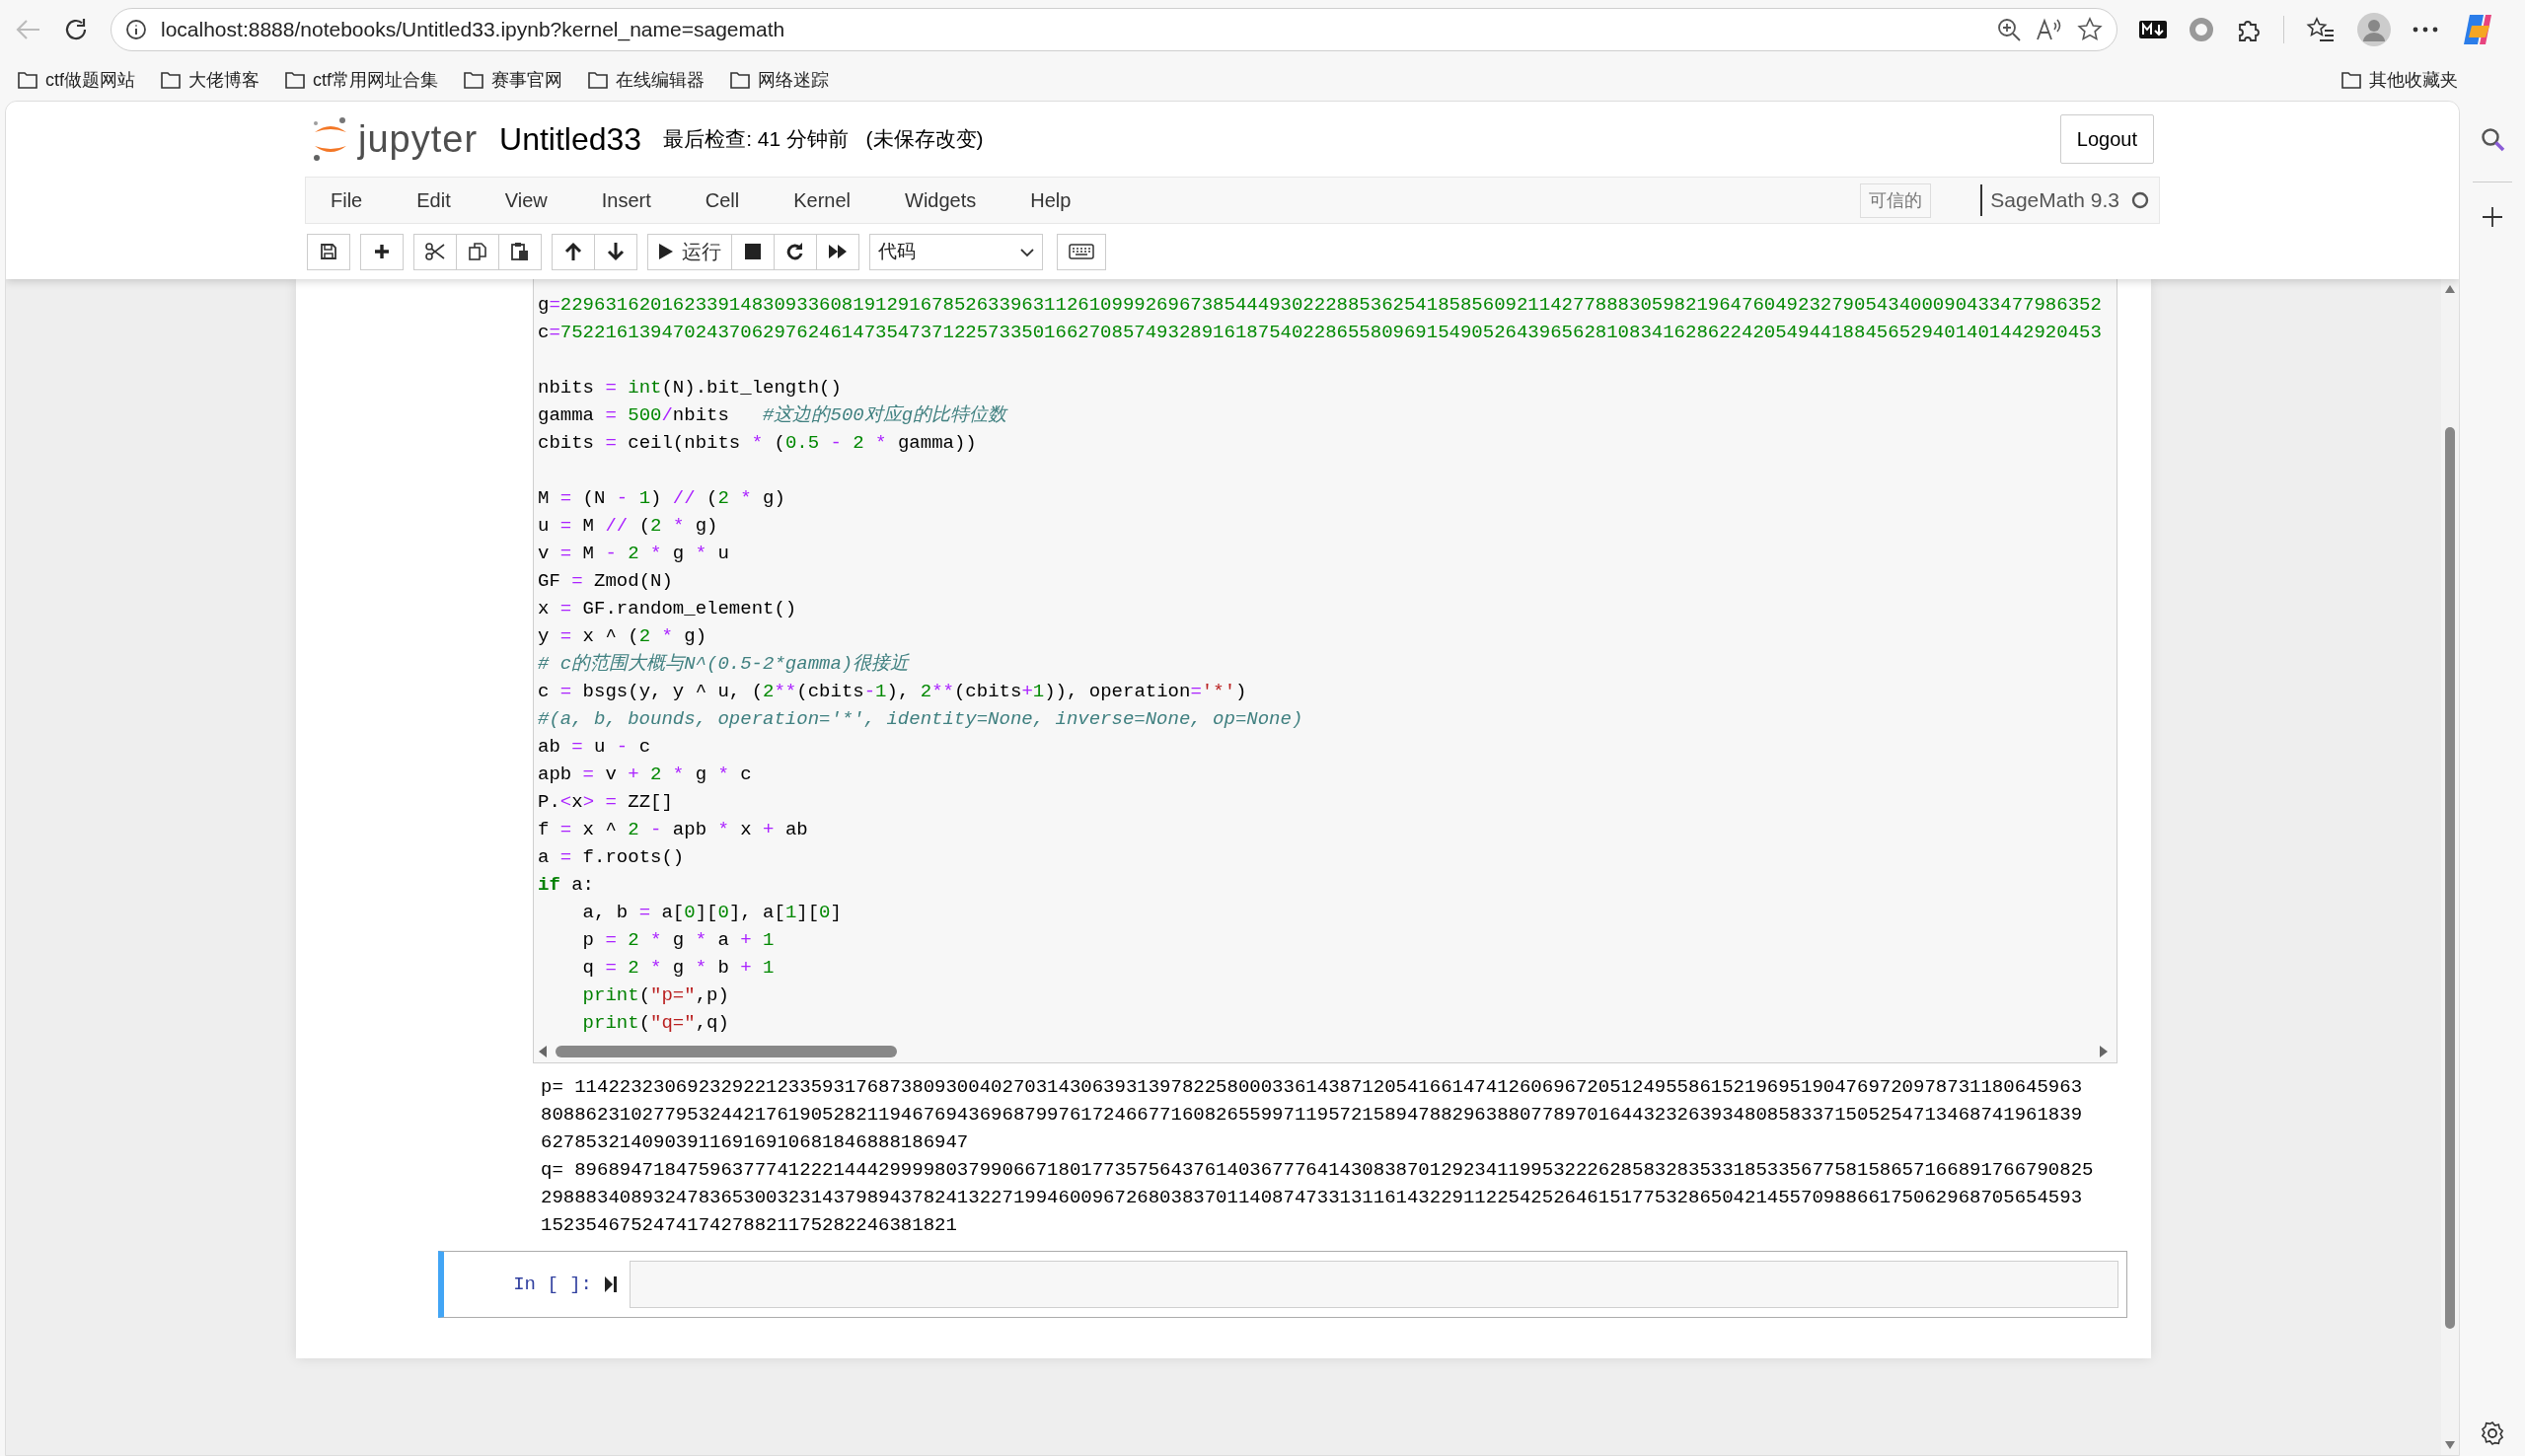 This screenshot has height=1456, width=2525. Describe the element at coordinates (780, 80) in the screenshot. I see `bookmark-item: 网络迷踪` at that location.